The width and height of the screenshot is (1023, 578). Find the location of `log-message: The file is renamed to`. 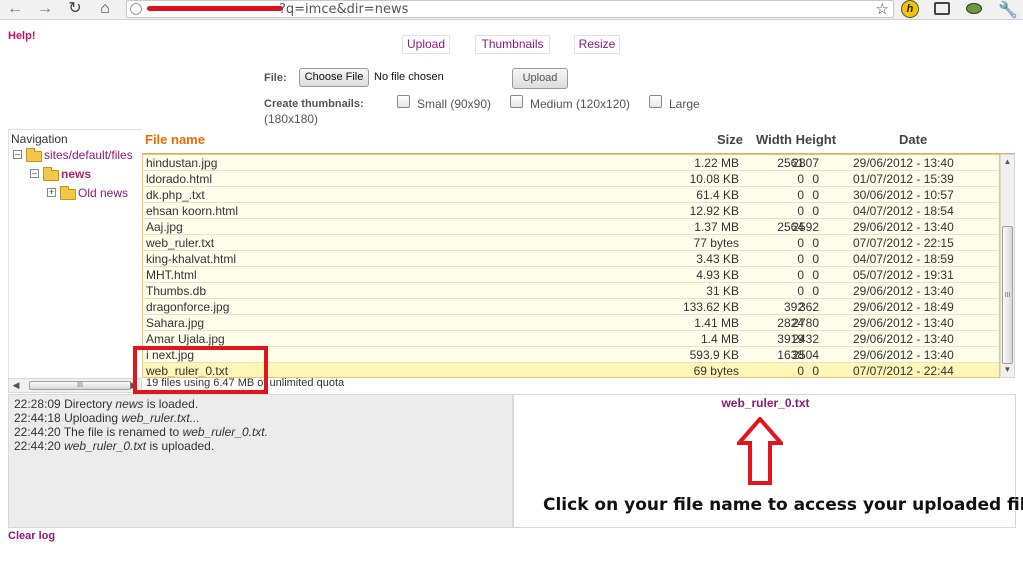

log-message: The file is renamed to is located at coordinates (121, 432).